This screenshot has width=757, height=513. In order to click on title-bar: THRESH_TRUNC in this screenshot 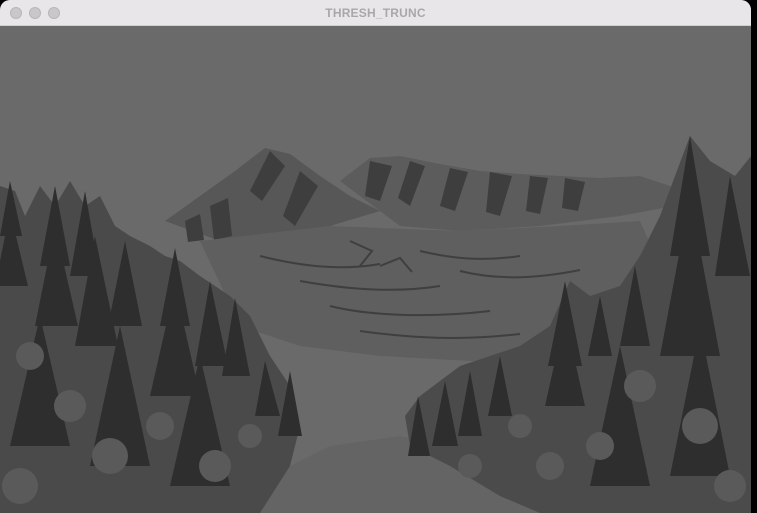, I will do `click(375, 13)`.